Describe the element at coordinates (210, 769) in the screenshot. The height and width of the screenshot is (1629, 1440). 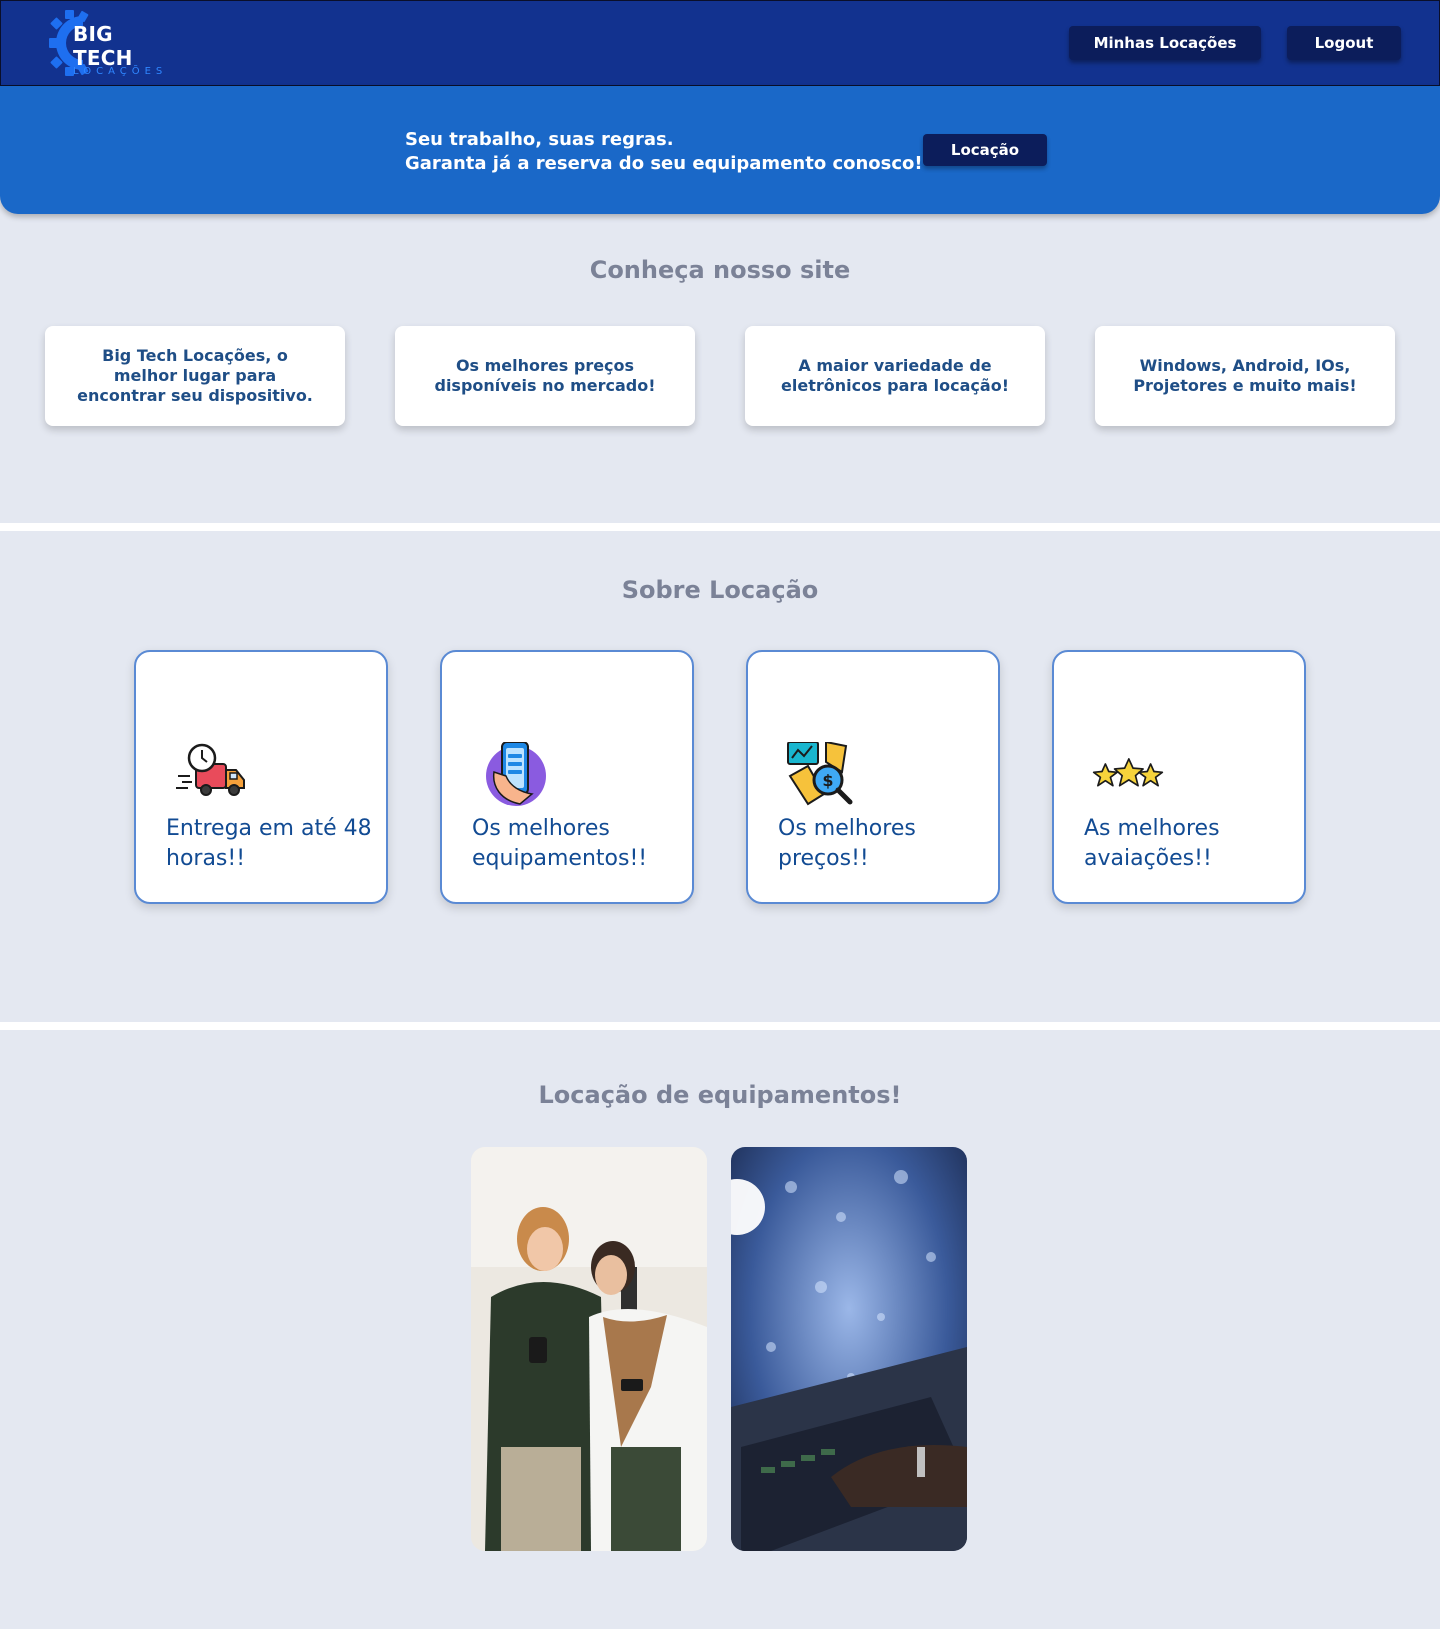
I see `delivery-truck-icon` at that location.